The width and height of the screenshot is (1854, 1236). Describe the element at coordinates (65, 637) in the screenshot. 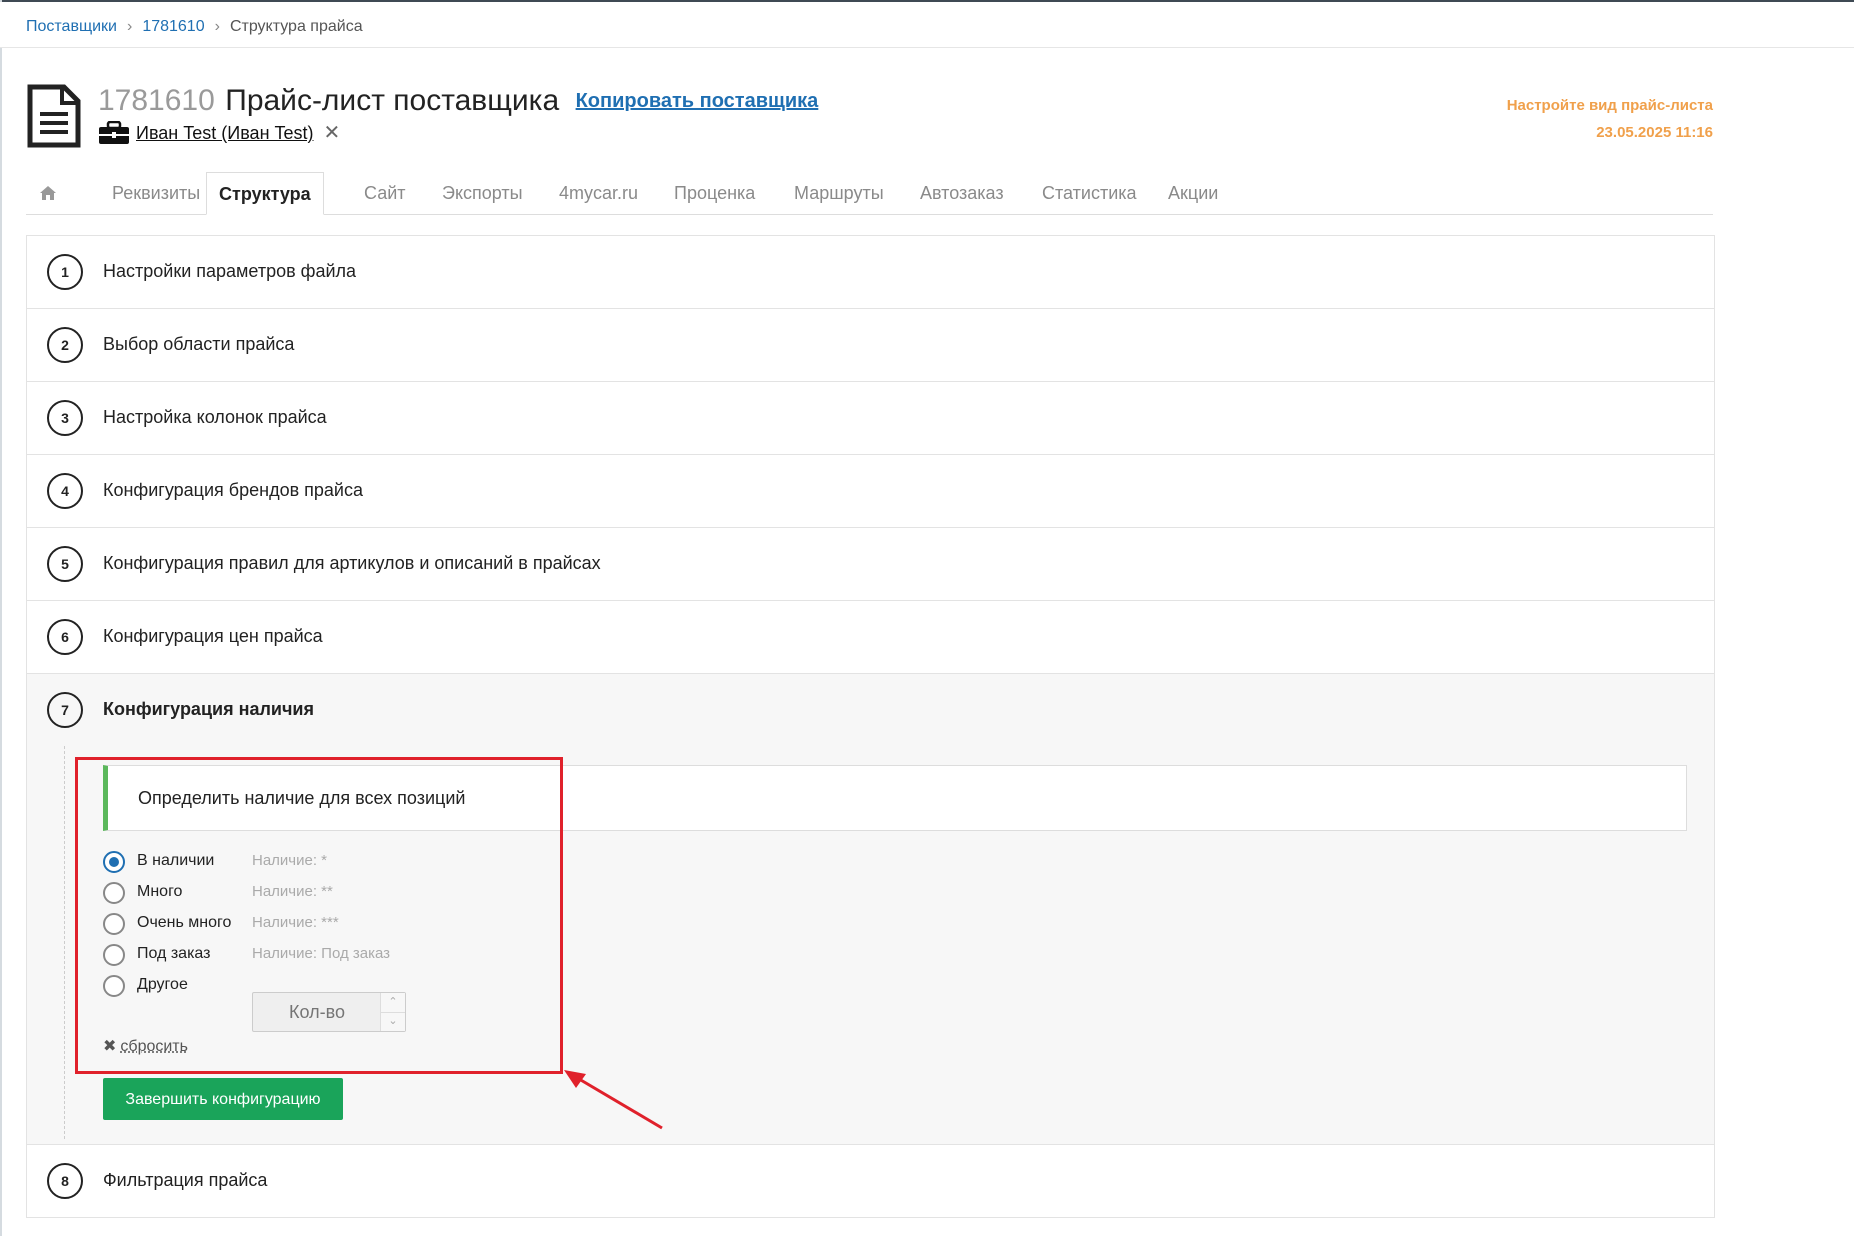

I see `step-number: 6` at that location.